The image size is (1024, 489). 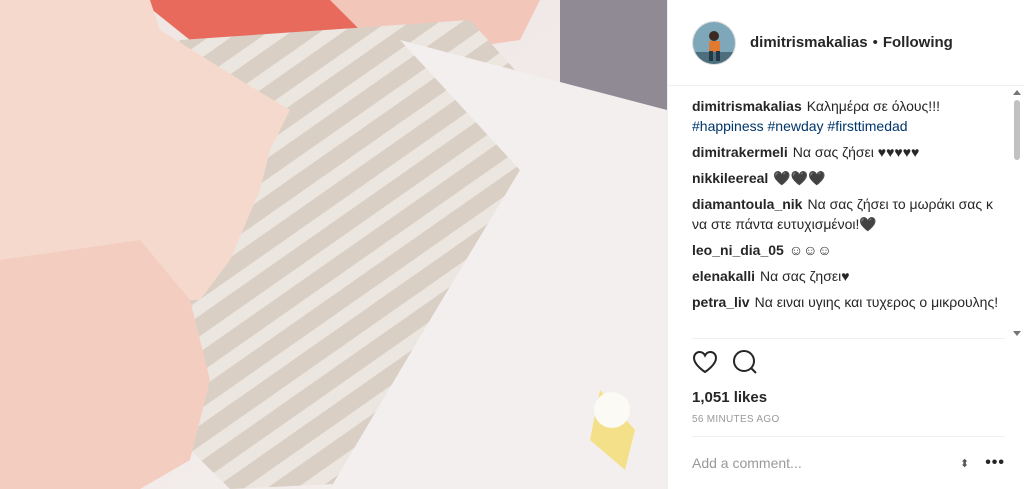 I want to click on comment-text: 🖤🖤🖤, so click(x=799, y=178).